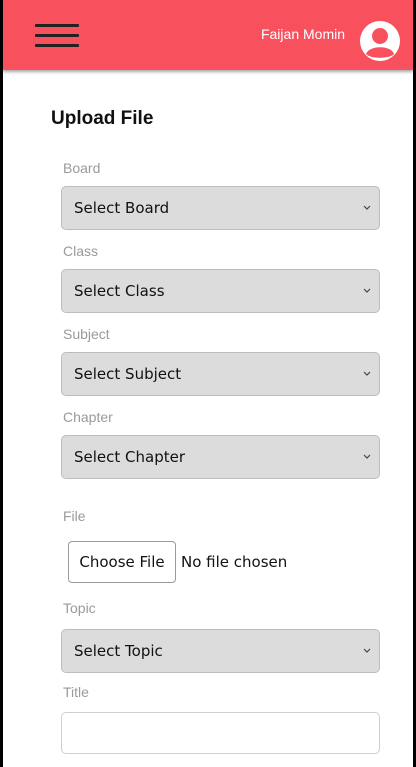 The image size is (416, 767). Describe the element at coordinates (82, 168) in the screenshot. I see `board-label: Board` at that location.